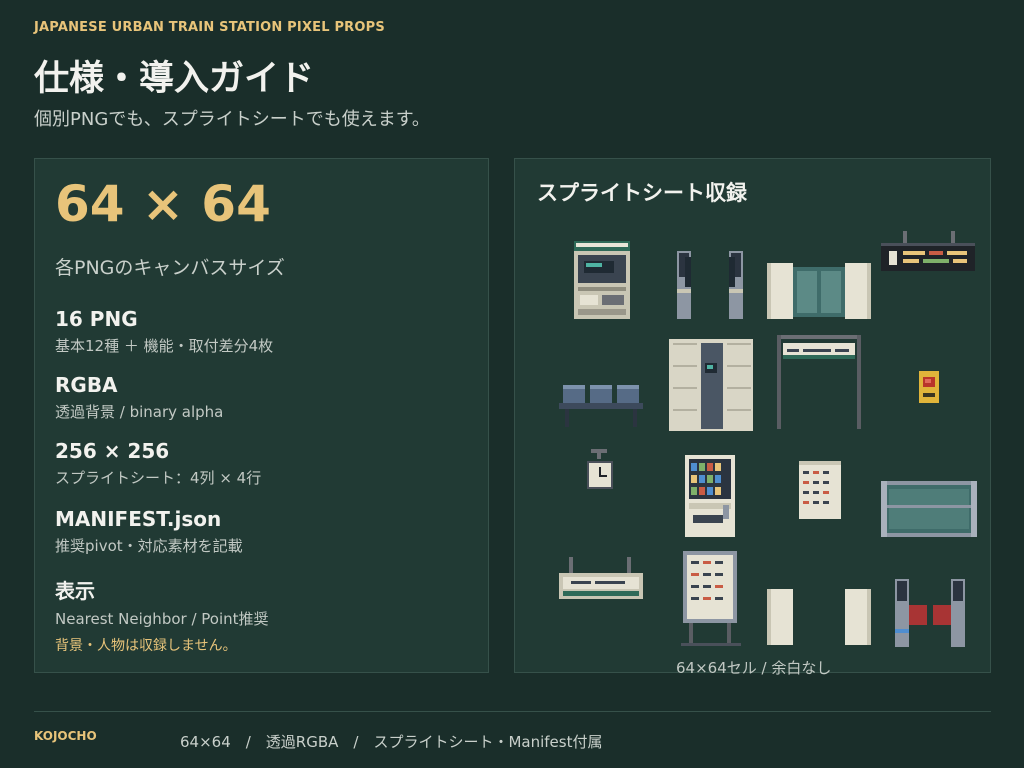 The image size is (1024, 768). Describe the element at coordinates (512, 711) in the screenshot. I see `footer-divider` at that location.